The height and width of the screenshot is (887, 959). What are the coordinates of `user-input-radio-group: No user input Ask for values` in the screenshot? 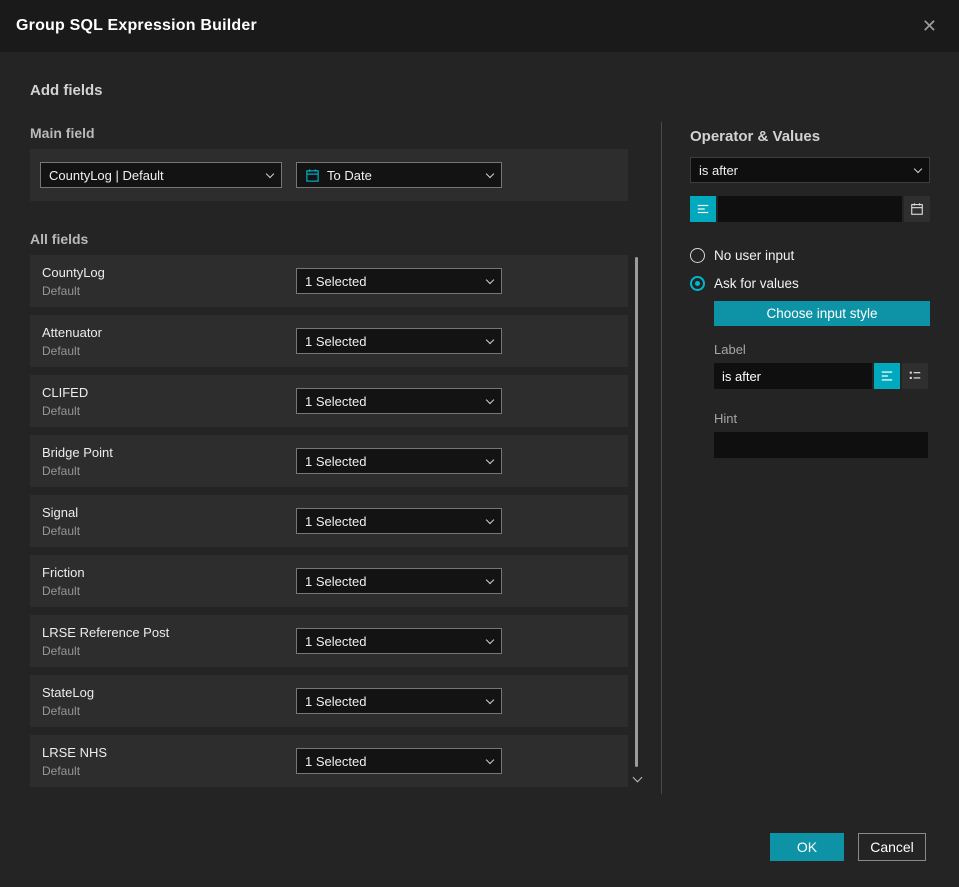 It's located at (810, 269).